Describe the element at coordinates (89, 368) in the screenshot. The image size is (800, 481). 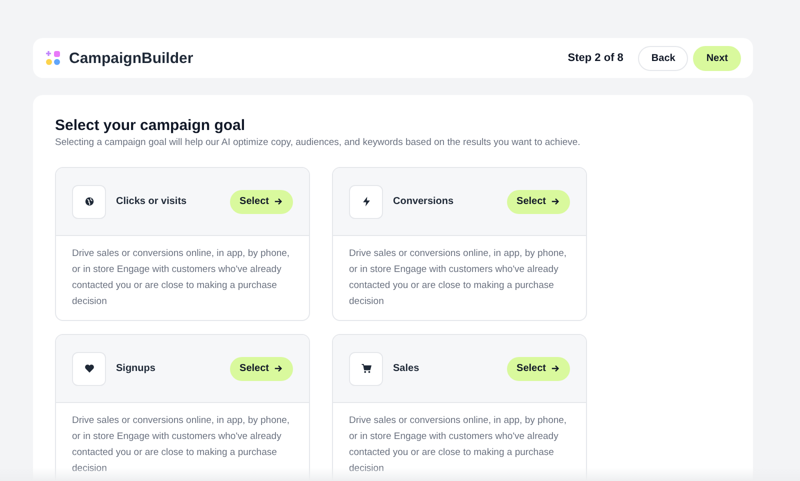
I see `heart-icon` at that location.